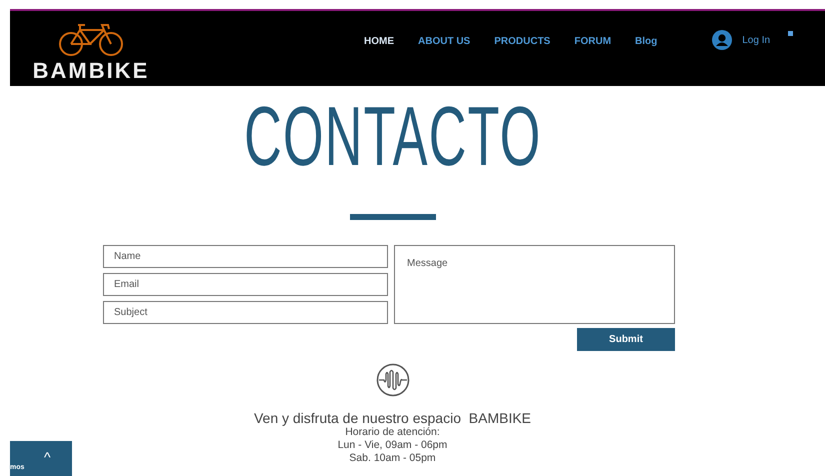  Describe the element at coordinates (593, 41) in the screenshot. I see `nav-link: FORUM` at that location.